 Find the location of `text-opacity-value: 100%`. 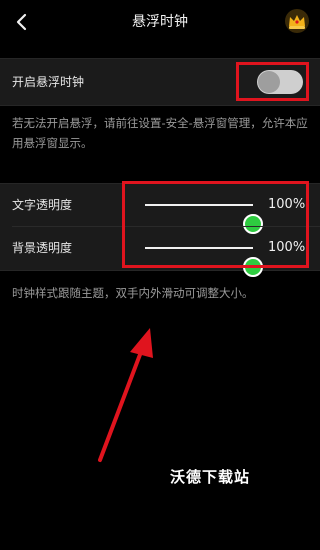

text-opacity-value: 100% is located at coordinates (287, 204).